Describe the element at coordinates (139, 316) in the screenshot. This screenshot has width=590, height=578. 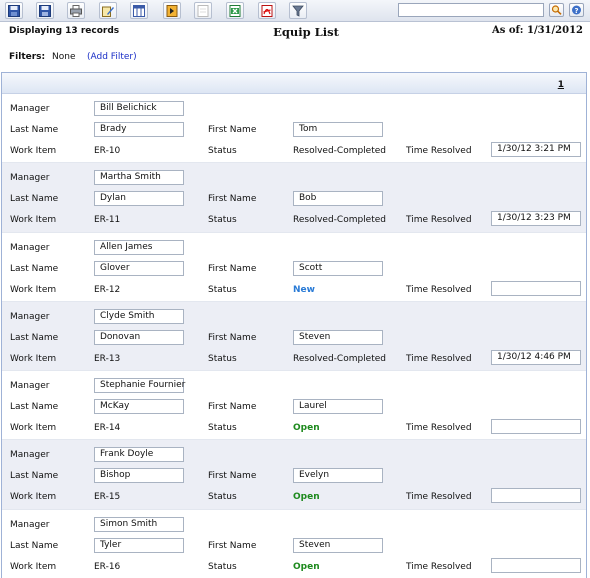
I see `manager-field: Clyde Smith` at that location.